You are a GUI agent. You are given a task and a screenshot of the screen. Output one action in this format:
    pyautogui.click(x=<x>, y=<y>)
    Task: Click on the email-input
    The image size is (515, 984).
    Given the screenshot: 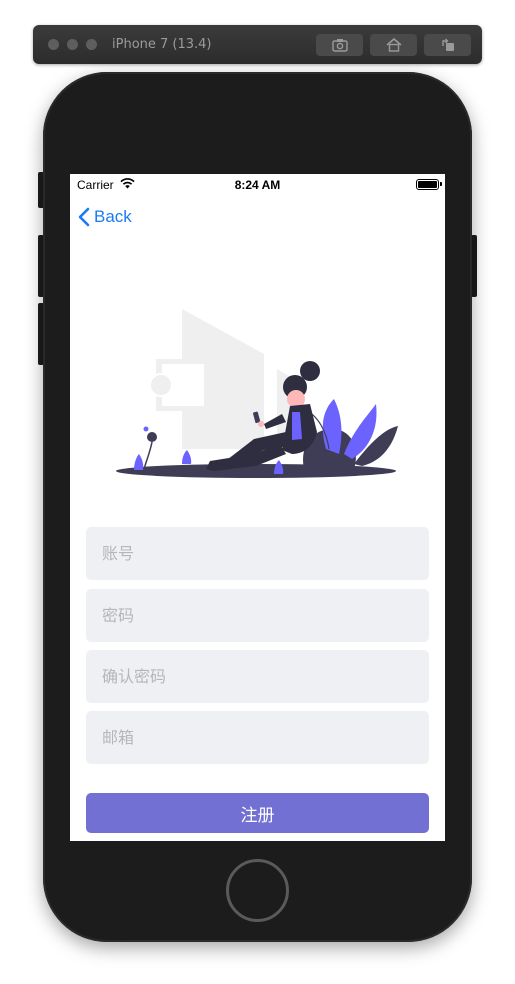 What is the action you would take?
    pyautogui.click(x=257, y=737)
    